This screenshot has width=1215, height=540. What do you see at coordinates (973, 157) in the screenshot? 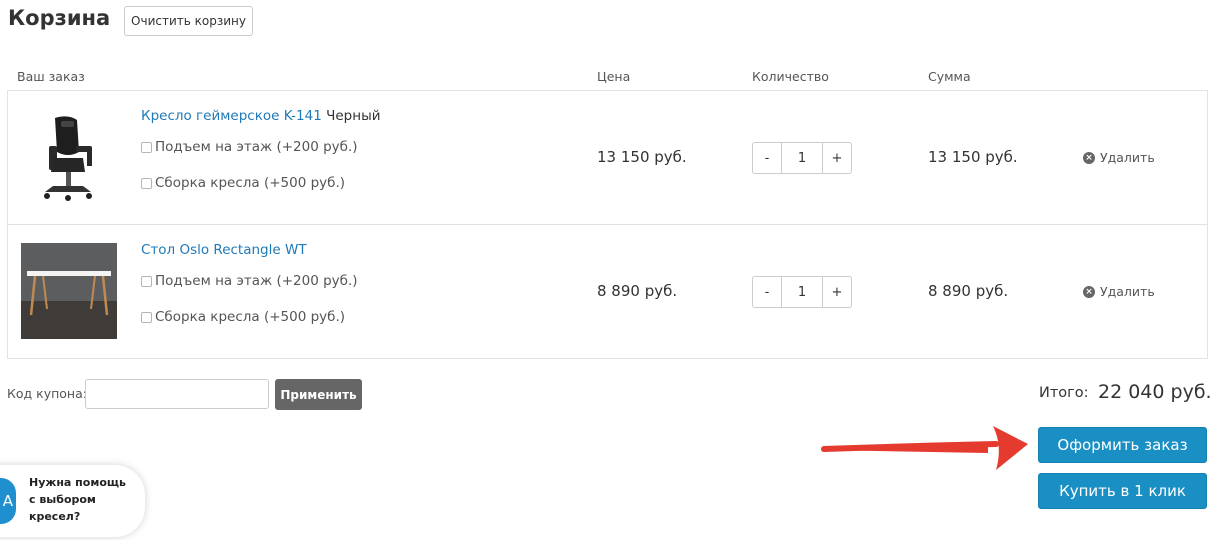
I see `item-sum: 13 150 руб.` at bounding box center [973, 157].